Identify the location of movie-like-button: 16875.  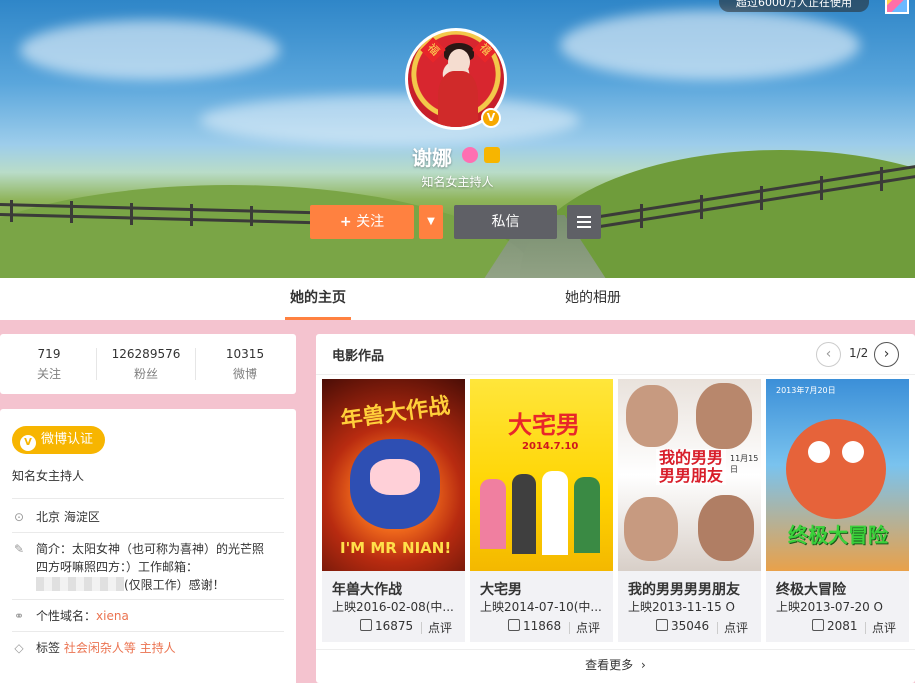
(386, 626).